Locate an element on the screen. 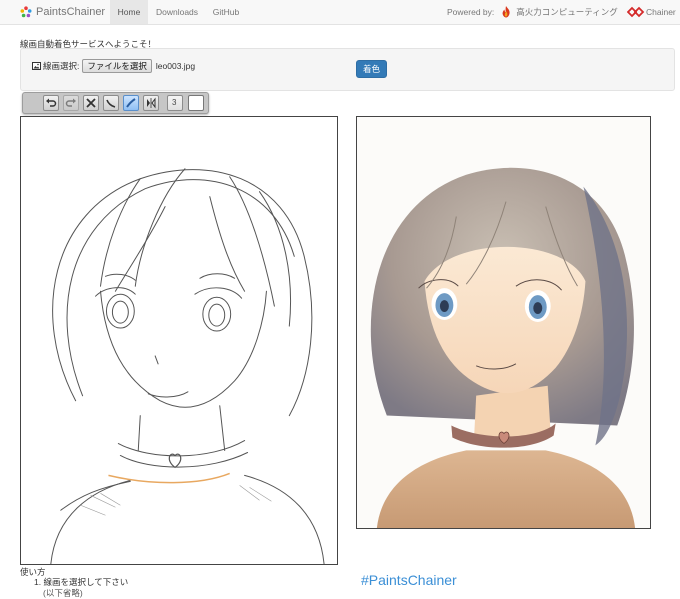 The width and height of the screenshot is (680, 599). clear-button is located at coordinates (91, 103).